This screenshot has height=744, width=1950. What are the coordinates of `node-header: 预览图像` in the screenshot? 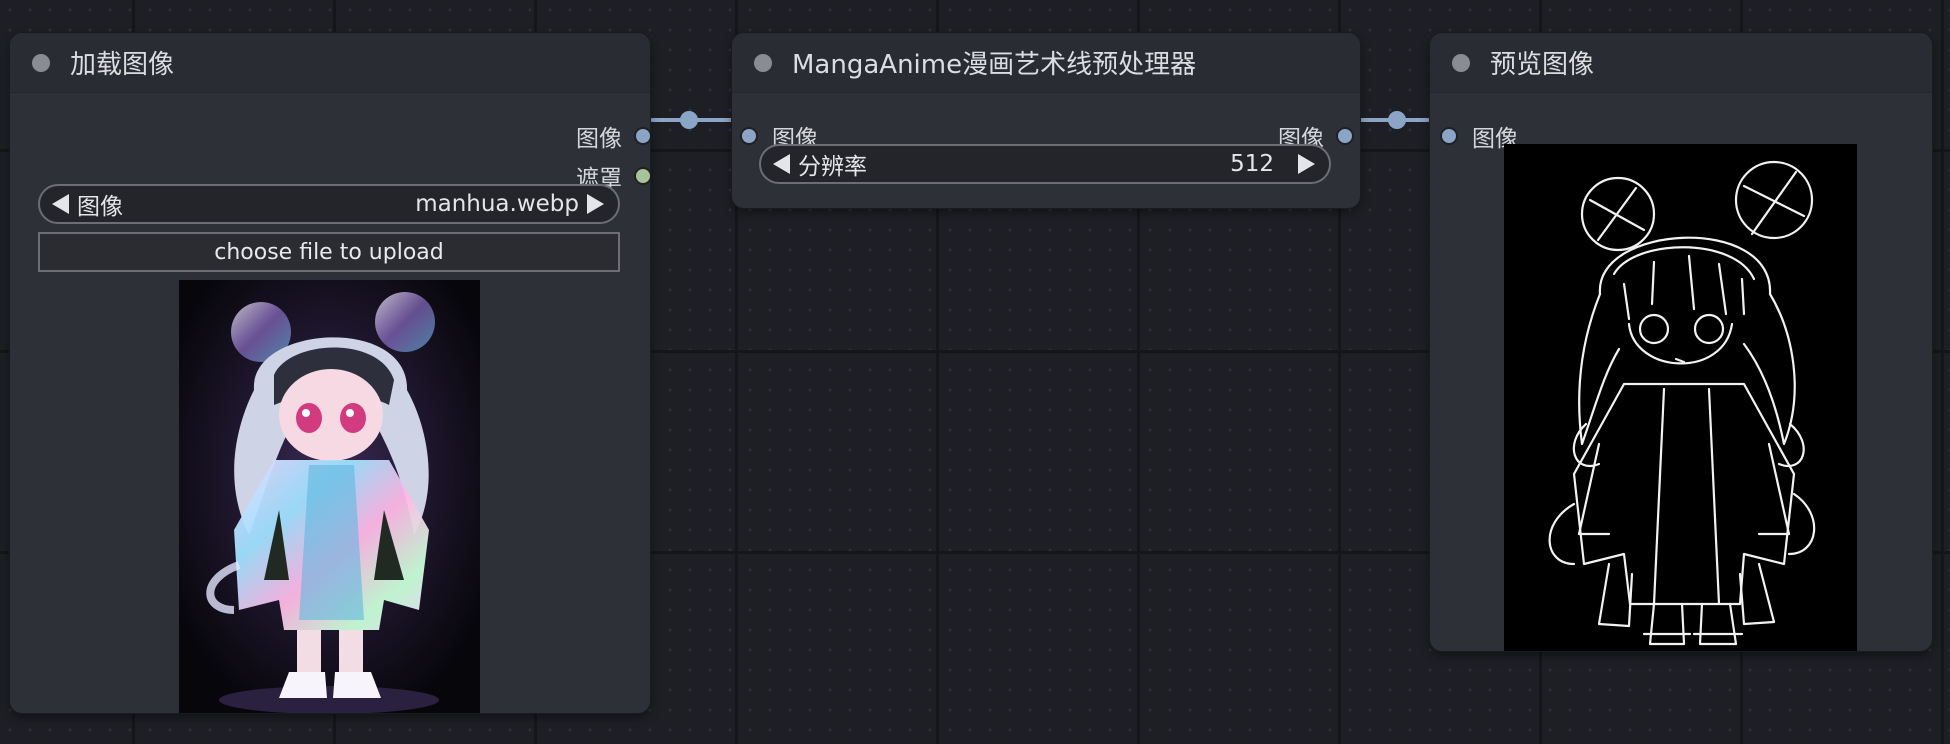 It's located at (1681, 63).